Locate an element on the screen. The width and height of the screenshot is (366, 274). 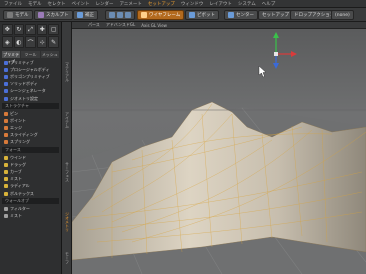
list-item: フィルター is located at coordinates (30, 208).